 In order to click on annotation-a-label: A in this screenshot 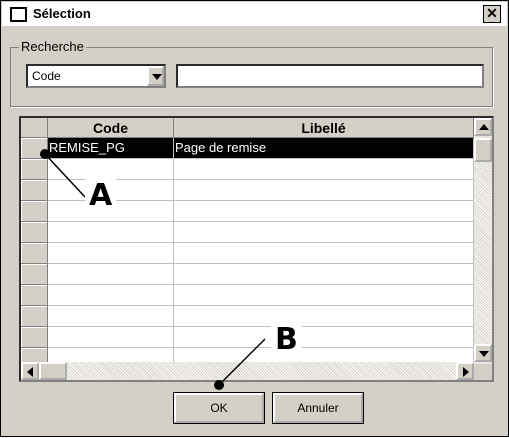, I will do `click(101, 196)`.